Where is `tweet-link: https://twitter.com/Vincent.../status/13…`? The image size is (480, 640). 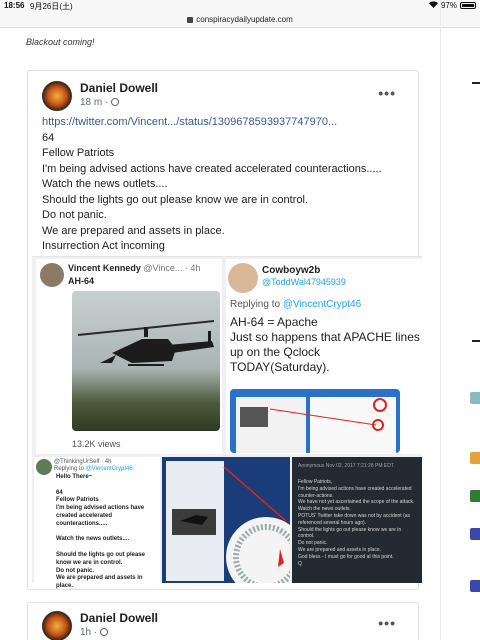 tweet-link: https://twitter.com/Vincent.../status/13… is located at coordinates (227, 123).